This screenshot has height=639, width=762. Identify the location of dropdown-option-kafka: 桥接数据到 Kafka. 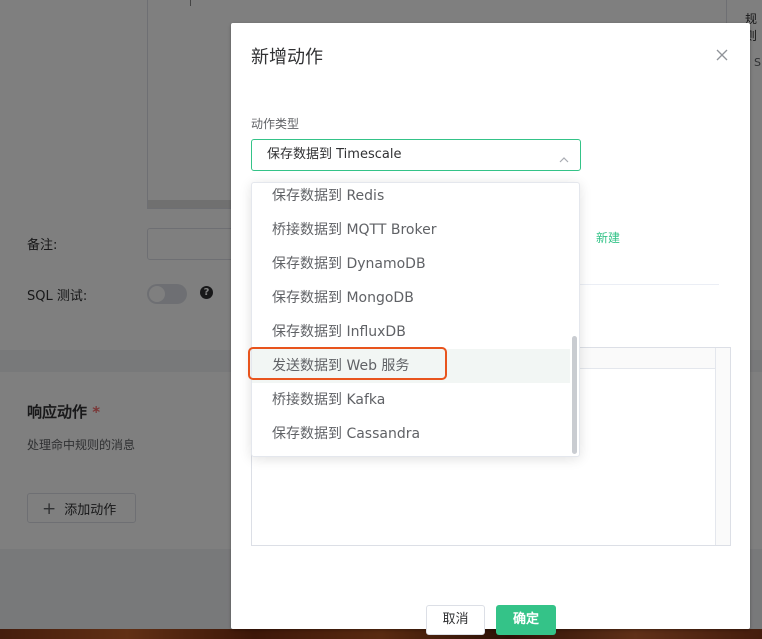
(411, 400).